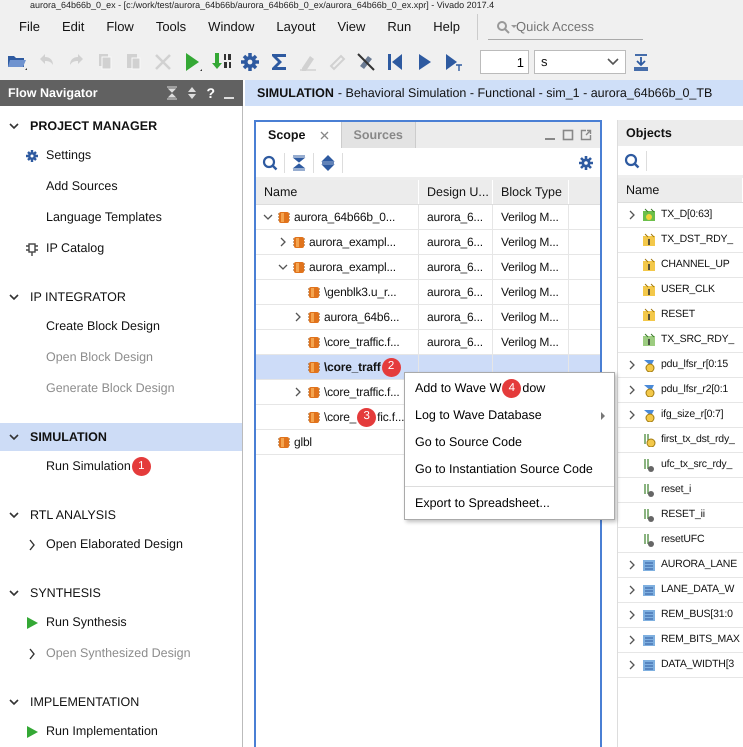  Describe the element at coordinates (299, 162) in the screenshot. I see `collapse-all-icon` at that location.